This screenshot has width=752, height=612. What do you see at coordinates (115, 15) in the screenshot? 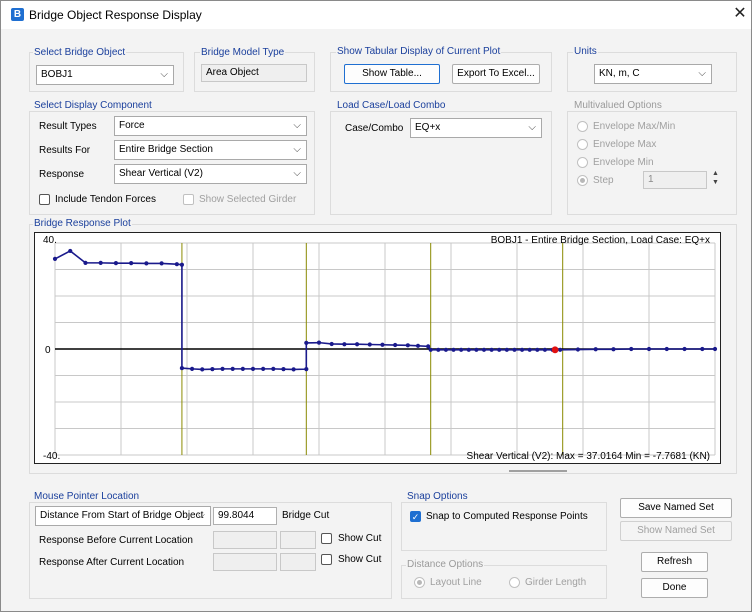
I see `window-title: Bridge Object Response Display` at bounding box center [115, 15].